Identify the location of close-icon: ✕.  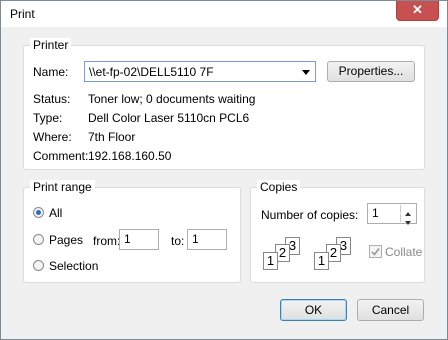
(417, 9).